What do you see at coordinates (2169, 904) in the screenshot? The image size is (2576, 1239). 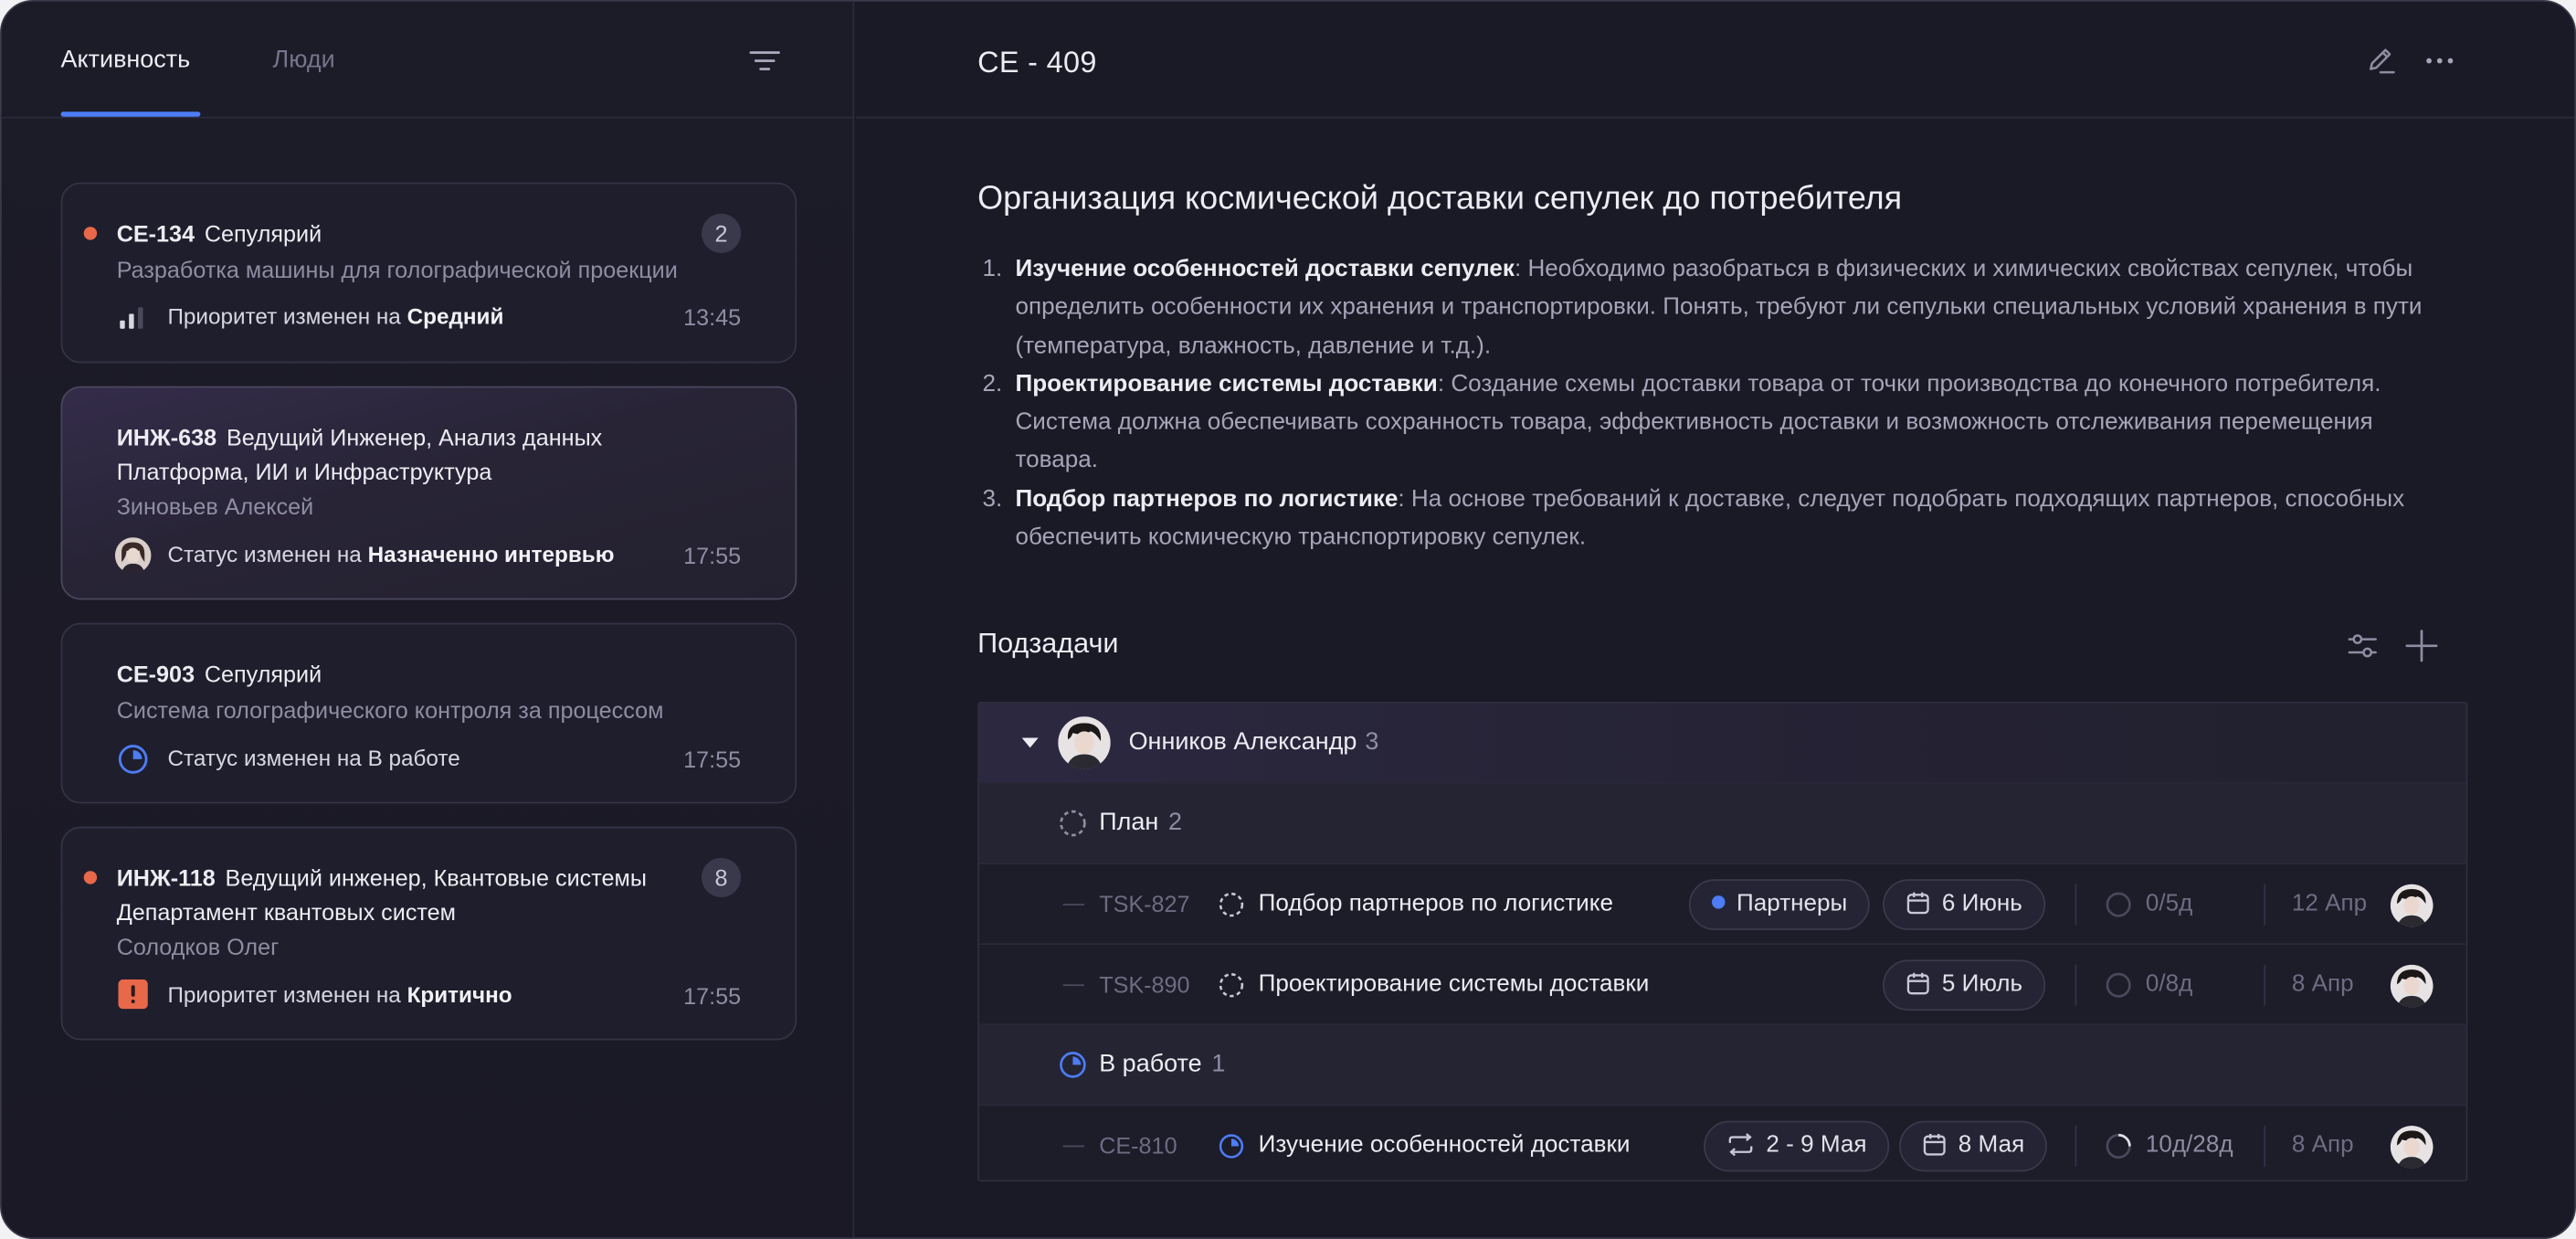 I see `time-progress: 0/5д` at bounding box center [2169, 904].